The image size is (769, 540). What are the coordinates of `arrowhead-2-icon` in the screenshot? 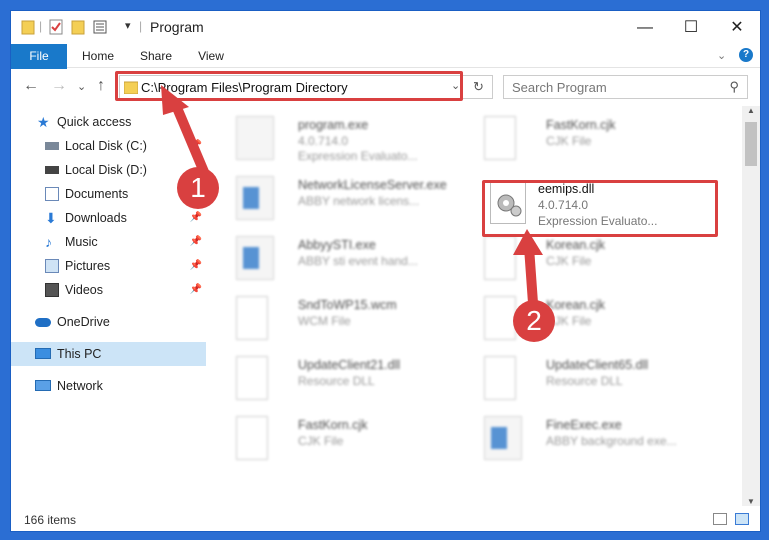 It's located at (528, 242).